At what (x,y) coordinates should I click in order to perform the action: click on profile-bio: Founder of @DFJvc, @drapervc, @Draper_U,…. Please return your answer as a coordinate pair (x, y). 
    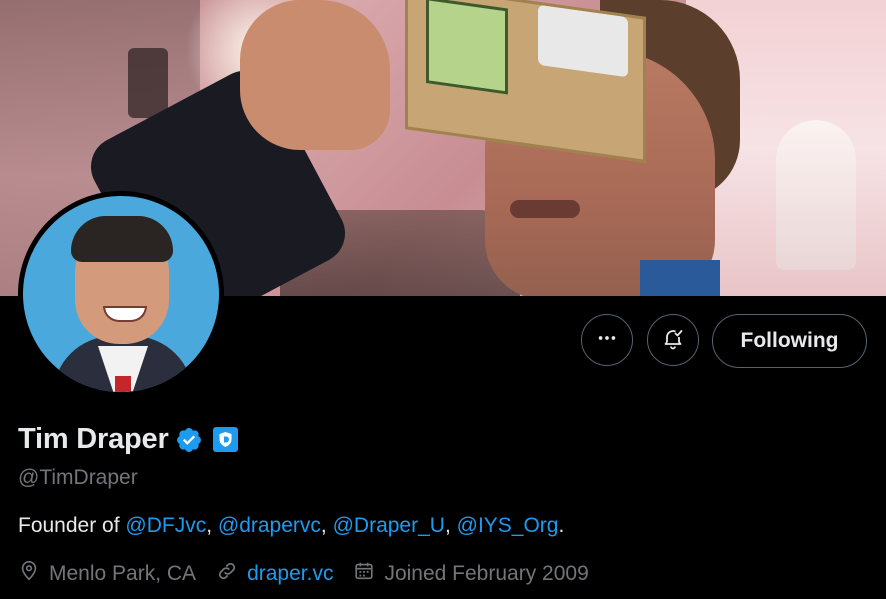
    Looking at the image, I should click on (291, 526).